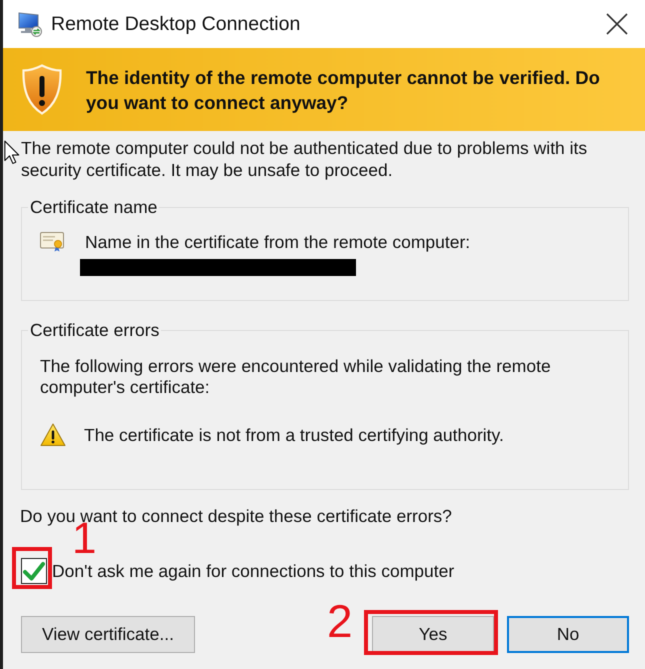 This screenshot has width=645, height=669. I want to click on no-button: No, so click(568, 634).